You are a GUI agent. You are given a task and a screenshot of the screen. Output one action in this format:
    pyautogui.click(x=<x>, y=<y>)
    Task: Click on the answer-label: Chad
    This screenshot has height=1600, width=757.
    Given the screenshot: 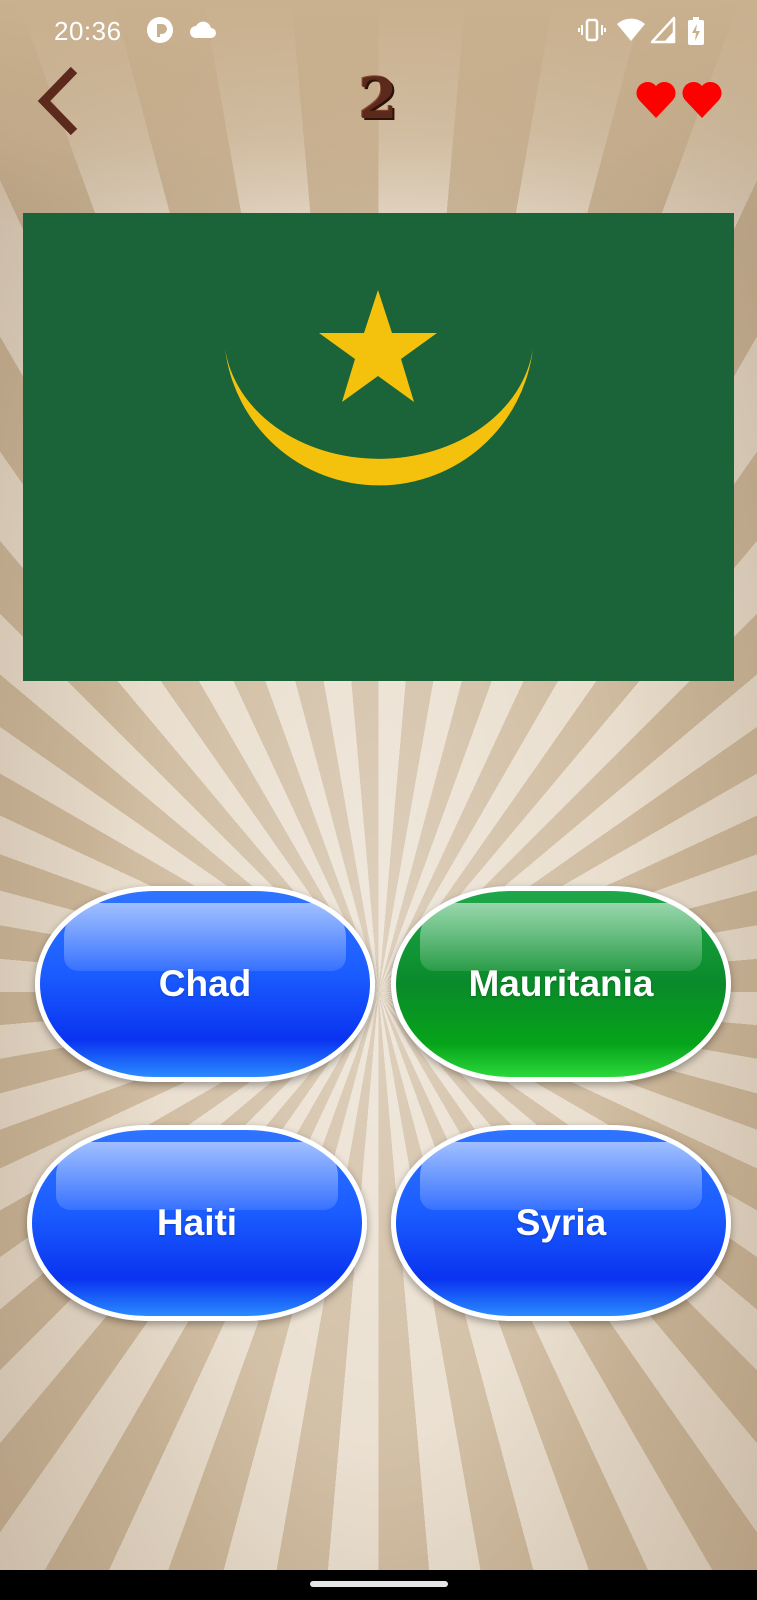 What is the action you would take?
    pyautogui.click(x=205, y=983)
    